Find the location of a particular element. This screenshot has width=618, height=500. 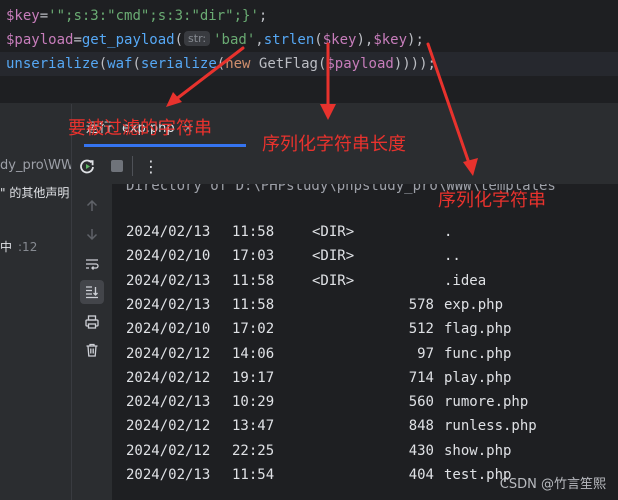

more-icon: ⋮ is located at coordinates (151, 166).